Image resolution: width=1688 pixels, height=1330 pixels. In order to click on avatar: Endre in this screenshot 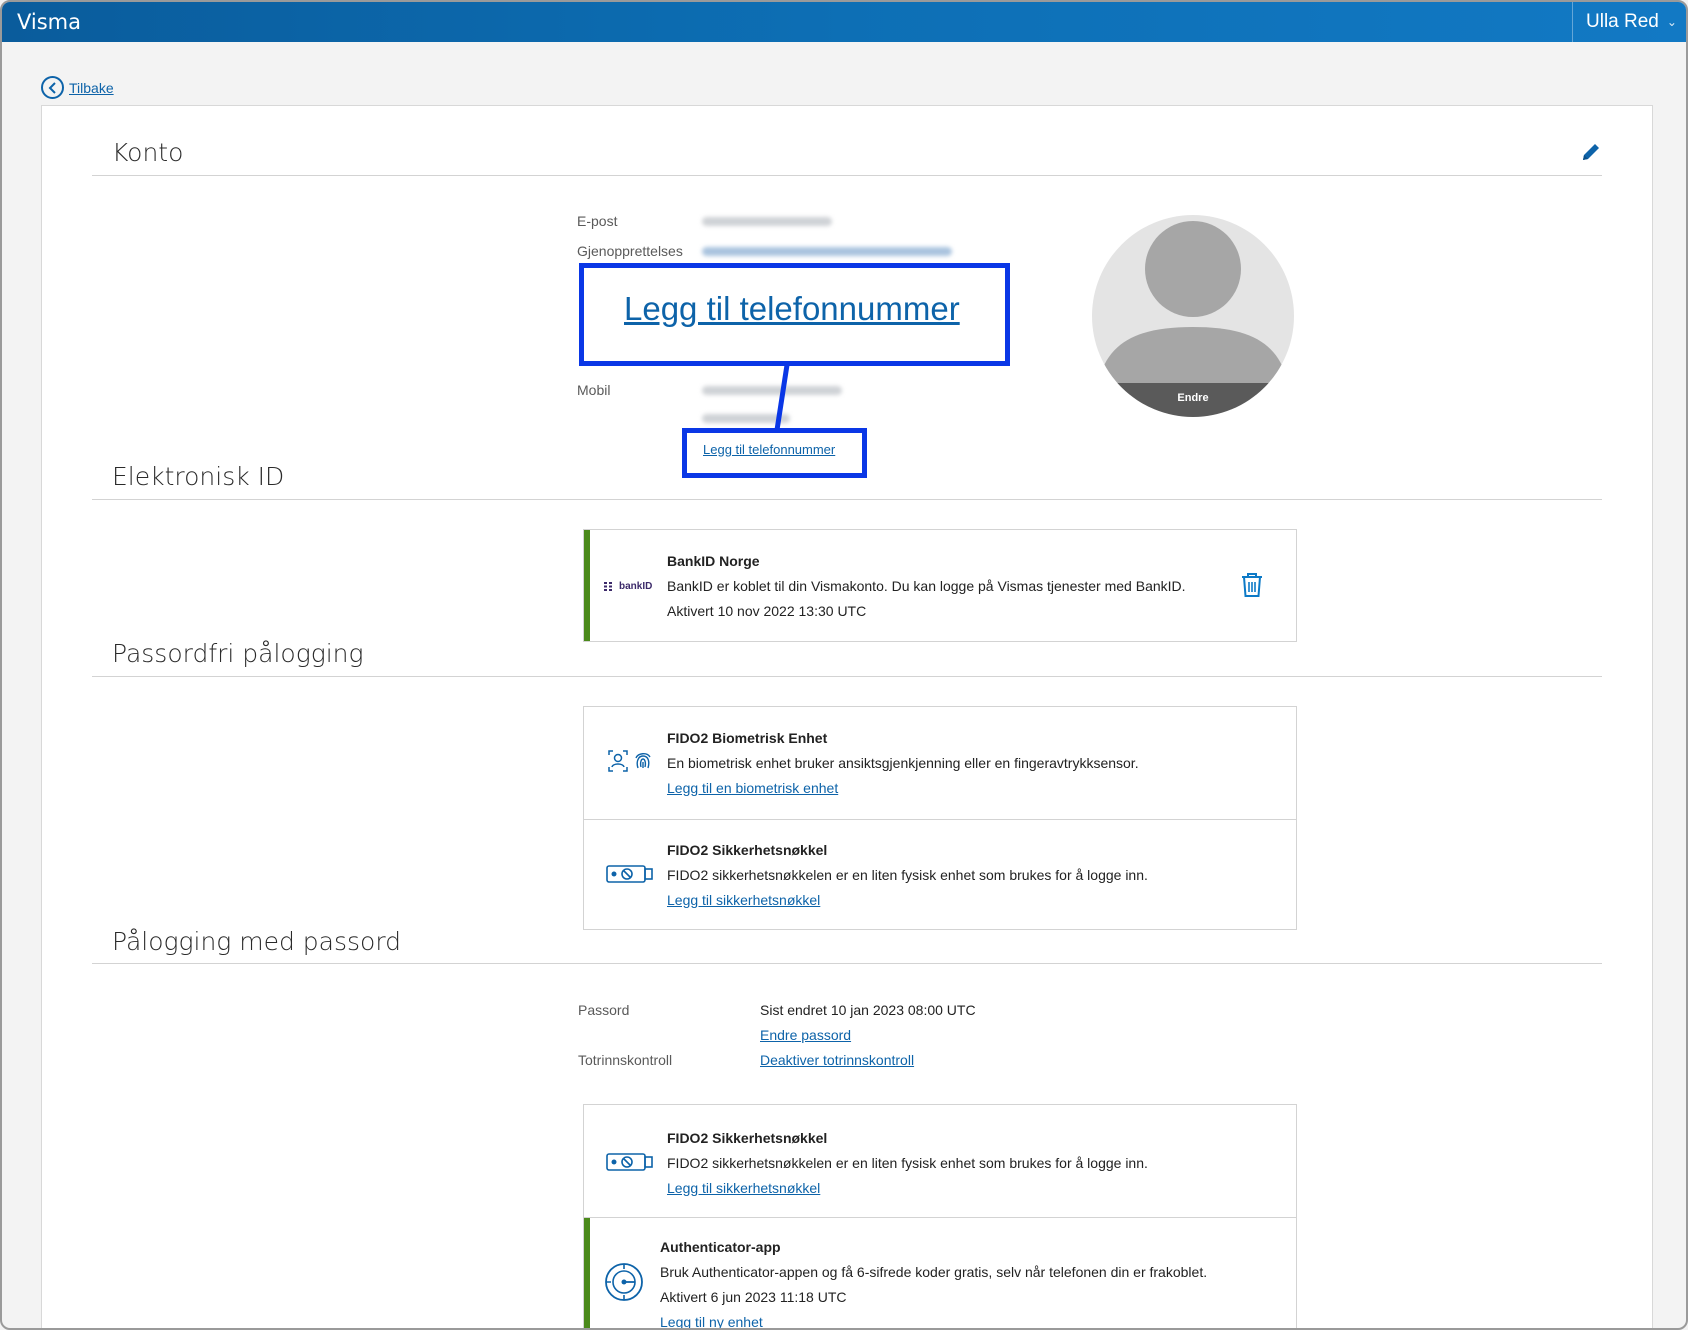, I will do `click(1193, 316)`.